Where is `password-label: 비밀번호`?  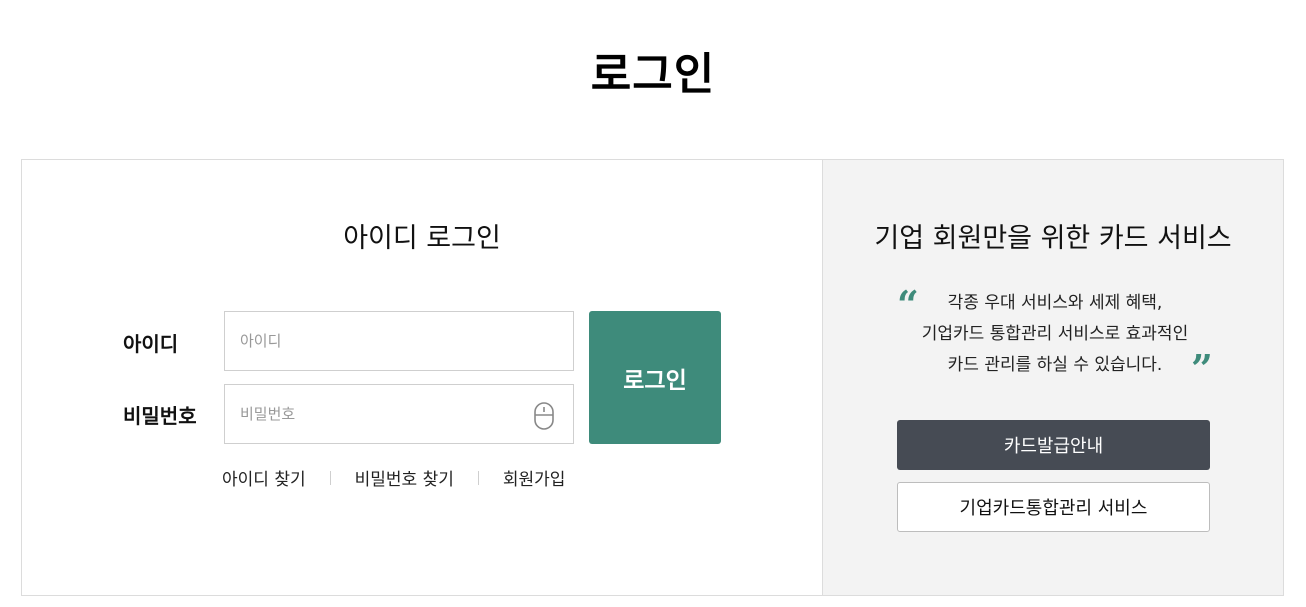
password-label: 비밀번호 is located at coordinates (160, 416).